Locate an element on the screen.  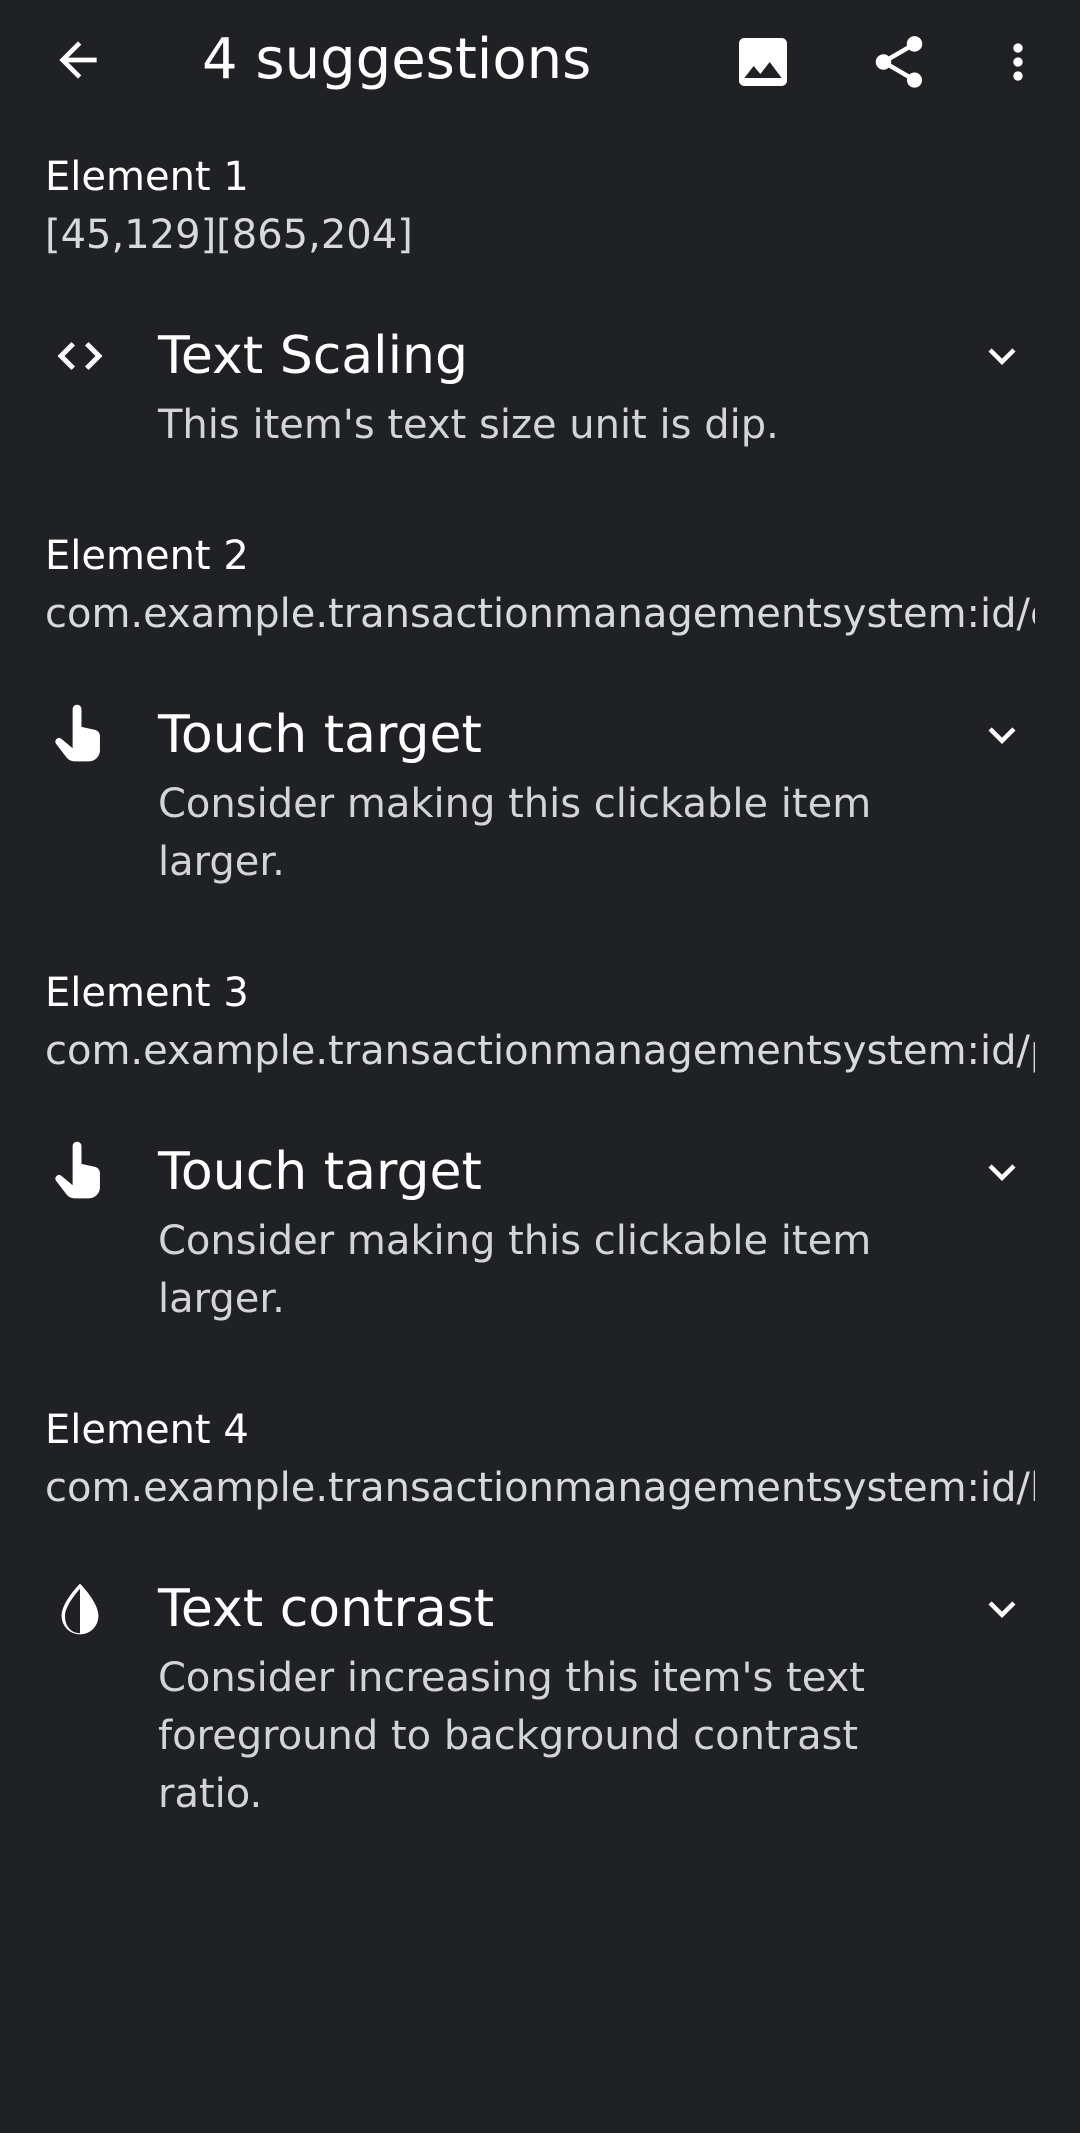
more-options-button is located at coordinates (1018, 62).